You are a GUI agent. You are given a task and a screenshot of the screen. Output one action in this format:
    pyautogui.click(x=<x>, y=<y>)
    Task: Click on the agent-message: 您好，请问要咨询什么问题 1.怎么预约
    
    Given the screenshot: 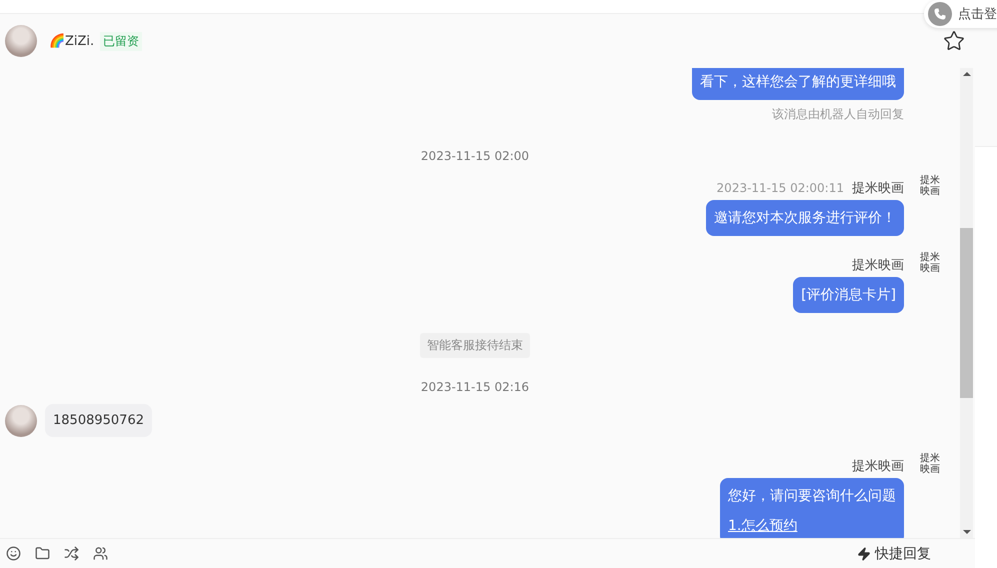 What is the action you would take?
    pyautogui.click(x=812, y=508)
    